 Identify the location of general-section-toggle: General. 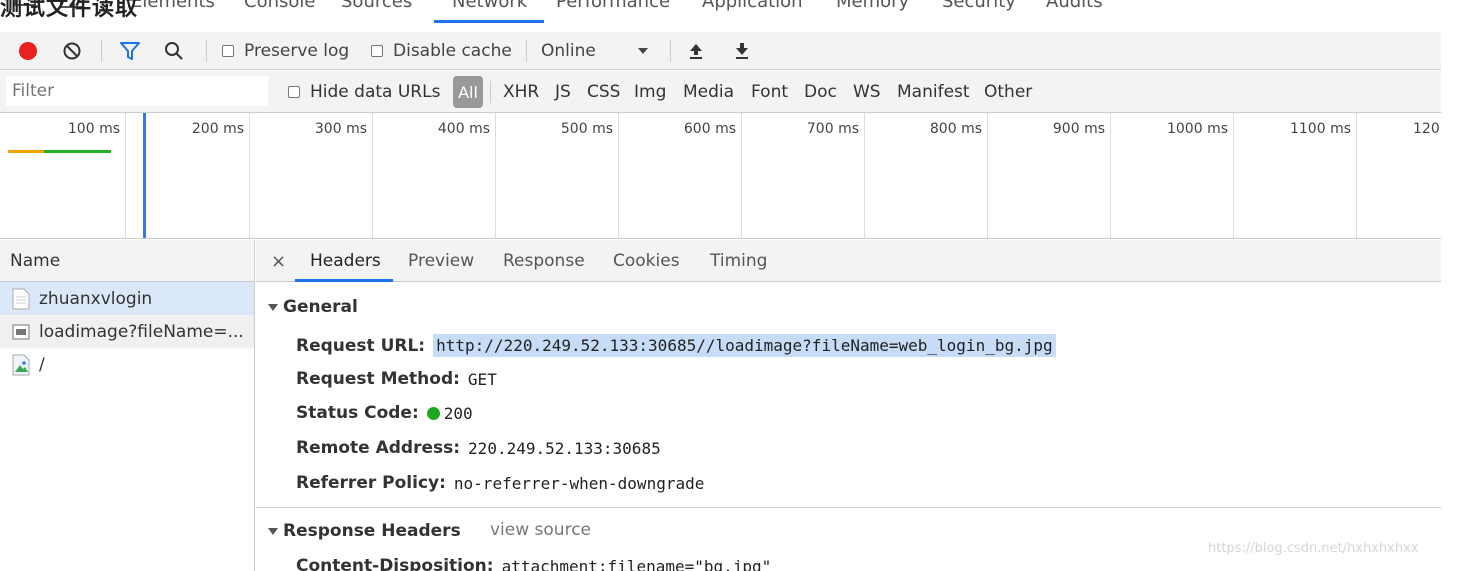
(313, 307).